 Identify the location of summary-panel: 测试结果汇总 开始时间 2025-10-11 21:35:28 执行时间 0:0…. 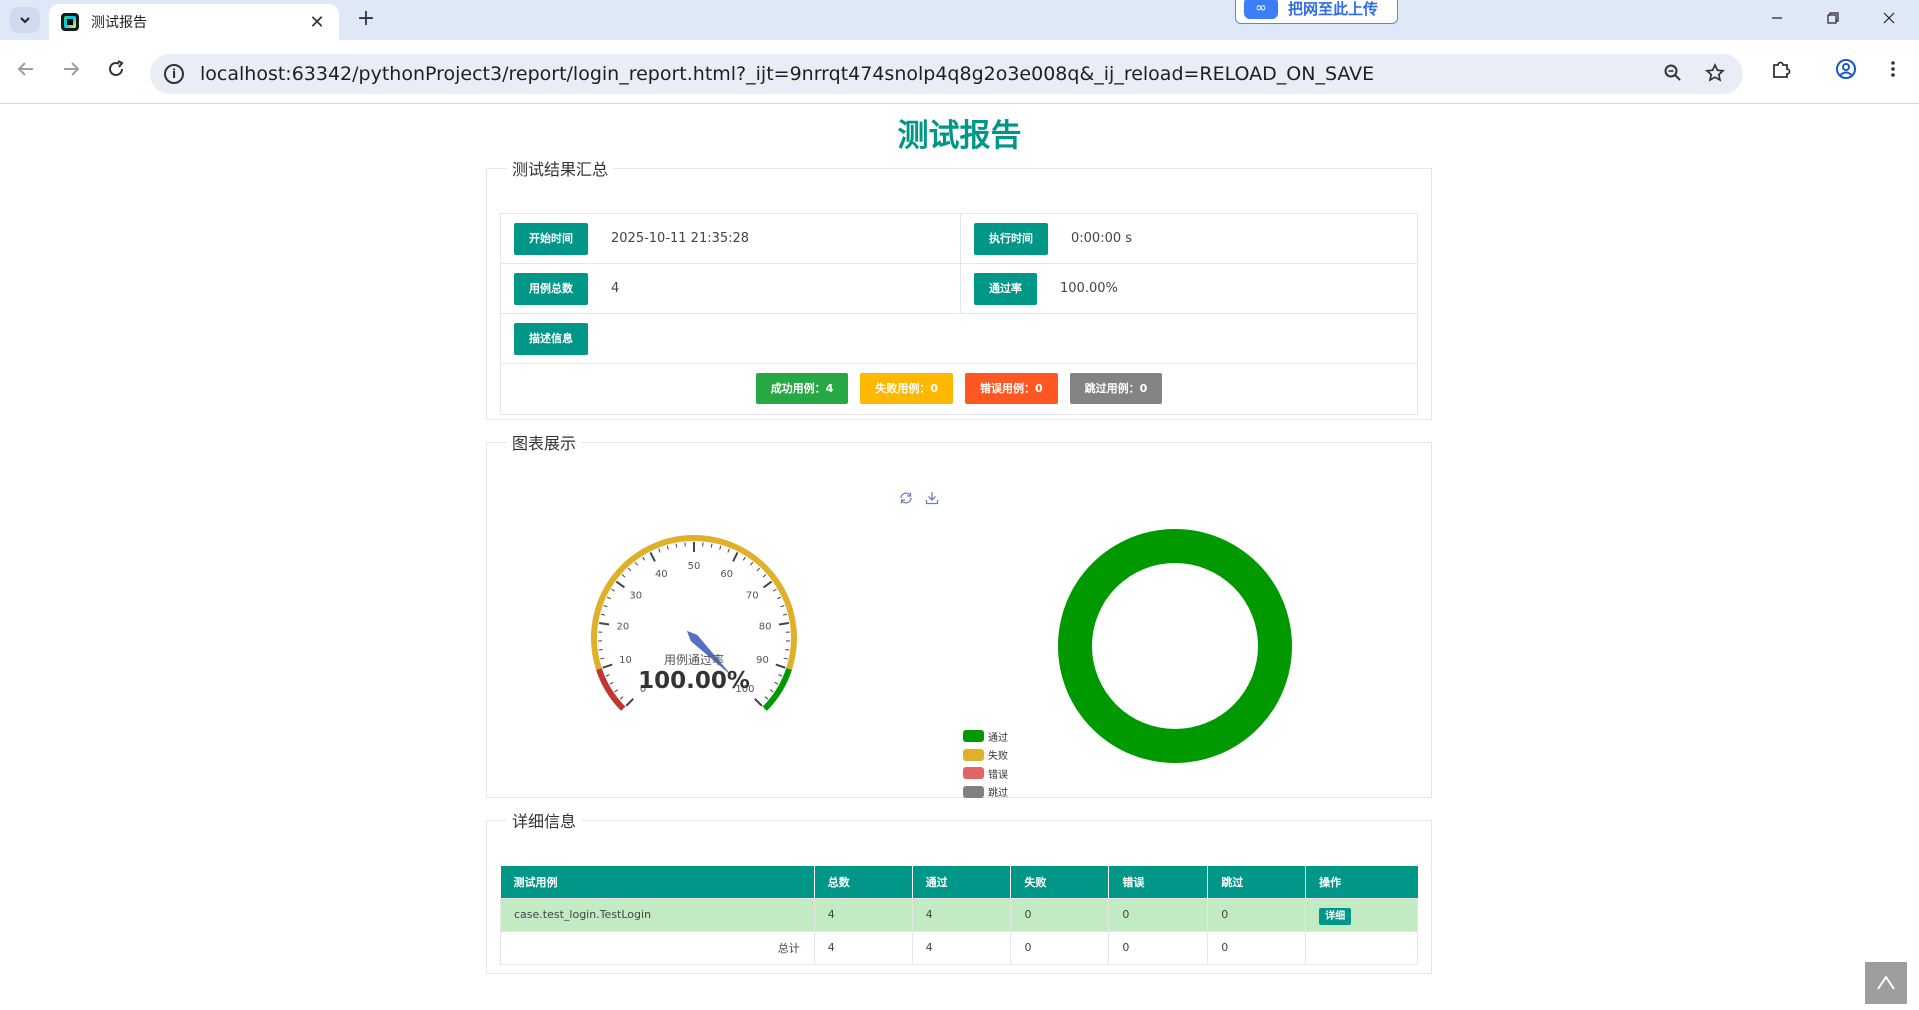
(959, 288).